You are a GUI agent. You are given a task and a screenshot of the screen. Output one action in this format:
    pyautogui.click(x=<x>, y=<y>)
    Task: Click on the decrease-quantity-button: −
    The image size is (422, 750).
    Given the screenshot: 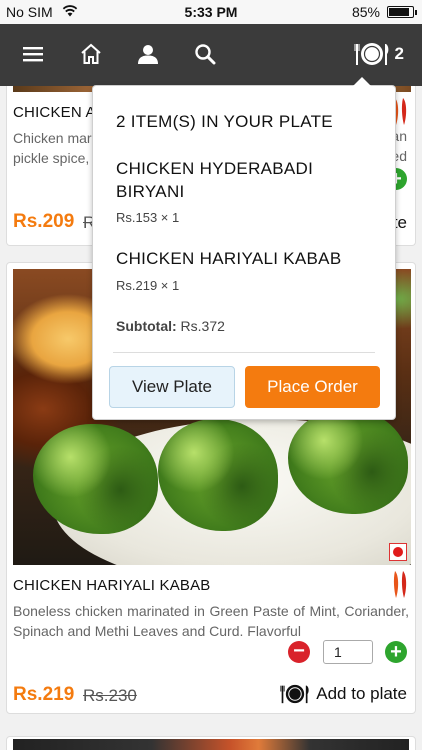 What is the action you would take?
    pyautogui.click(x=299, y=652)
    